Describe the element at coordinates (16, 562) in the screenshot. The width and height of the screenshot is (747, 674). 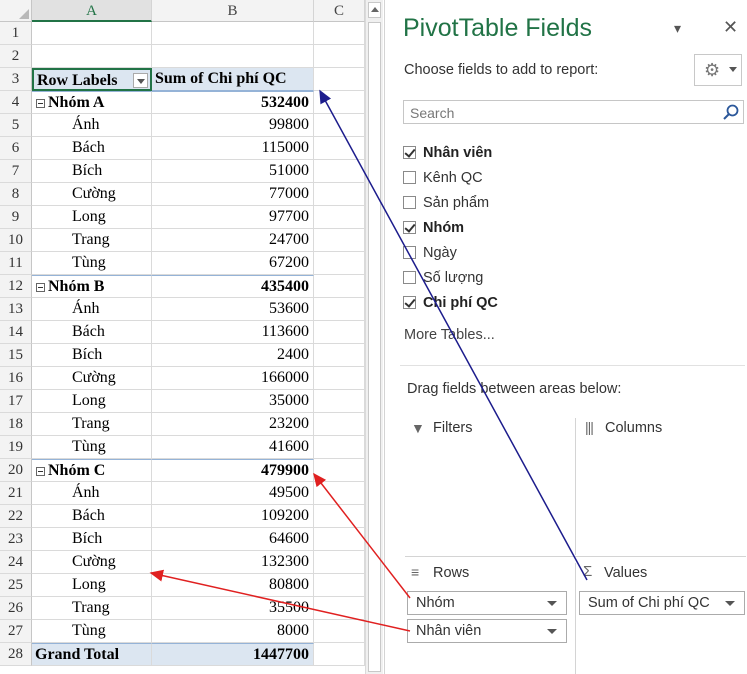
I see `row-number: 24` at that location.